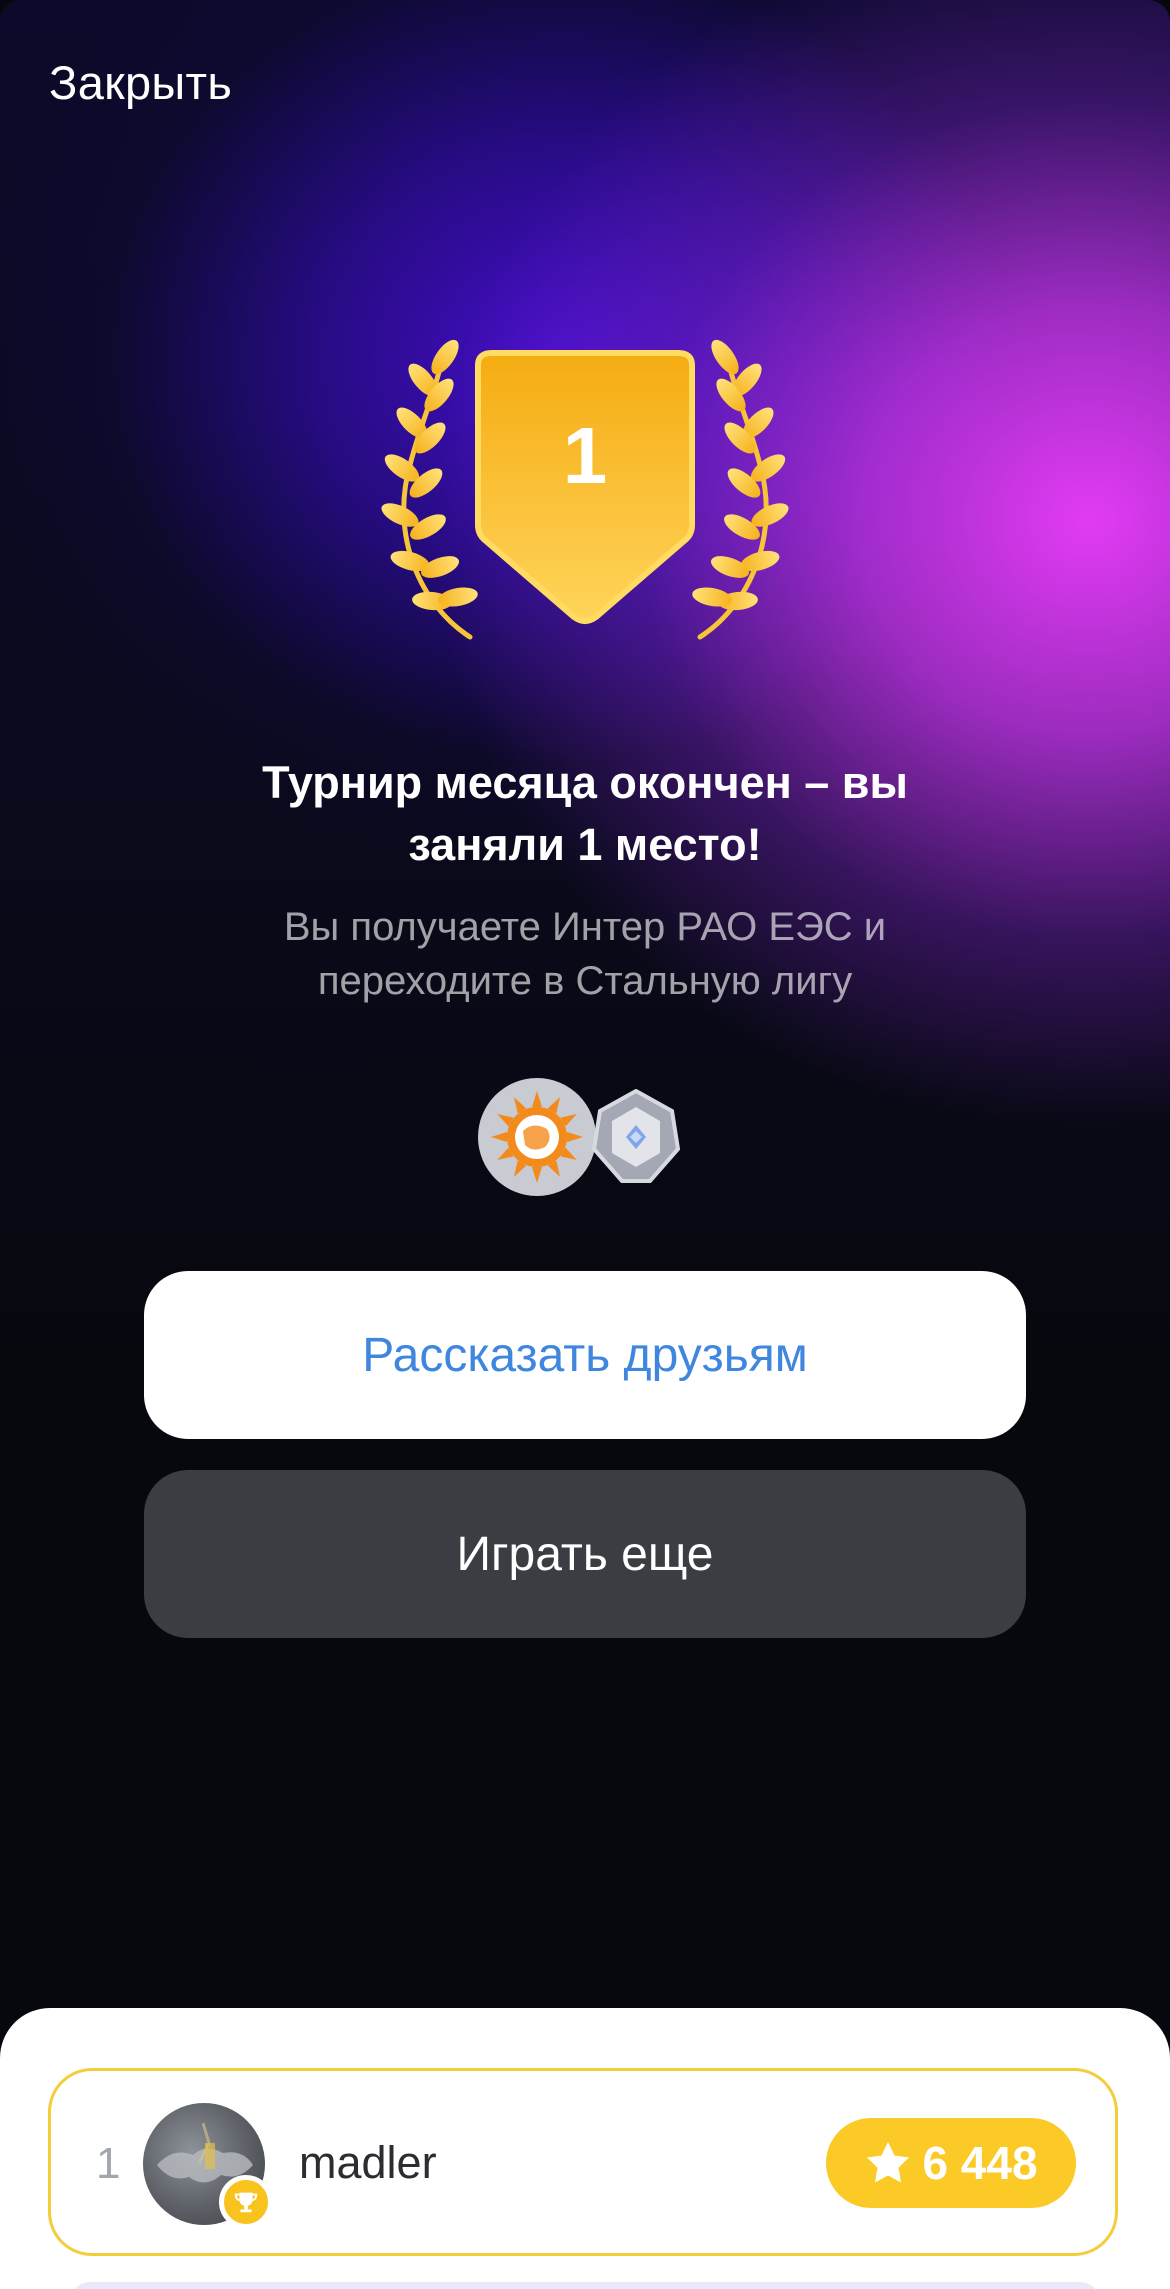 Image resolution: width=1170 pixels, height=2289 pixels. Describe the element at coordinates (140, 82) in the screenshot. I see `close-button: Закрыть` at that location.